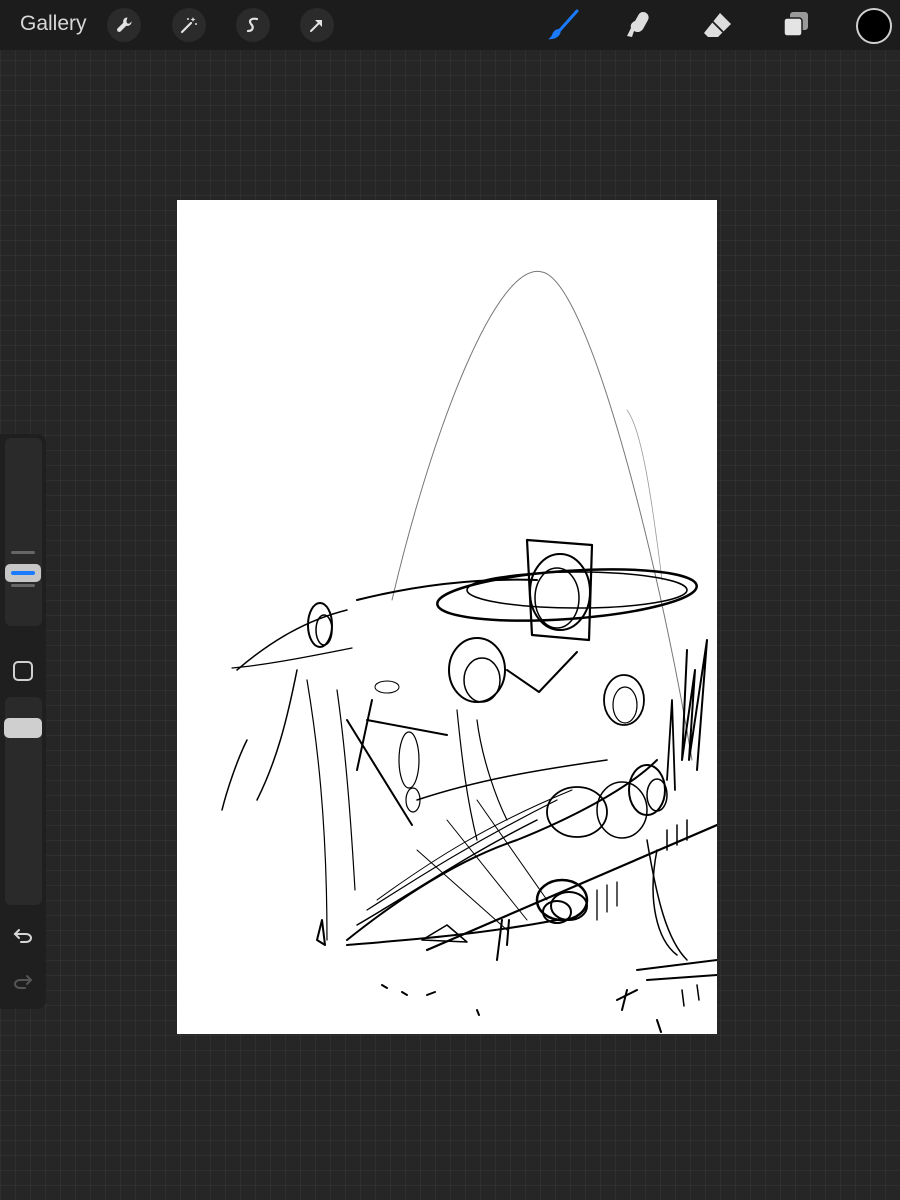  What do you see at coordinates (23, 728) in the screenshot?
I see `opacity-handle` at bounding box center [23, 728].